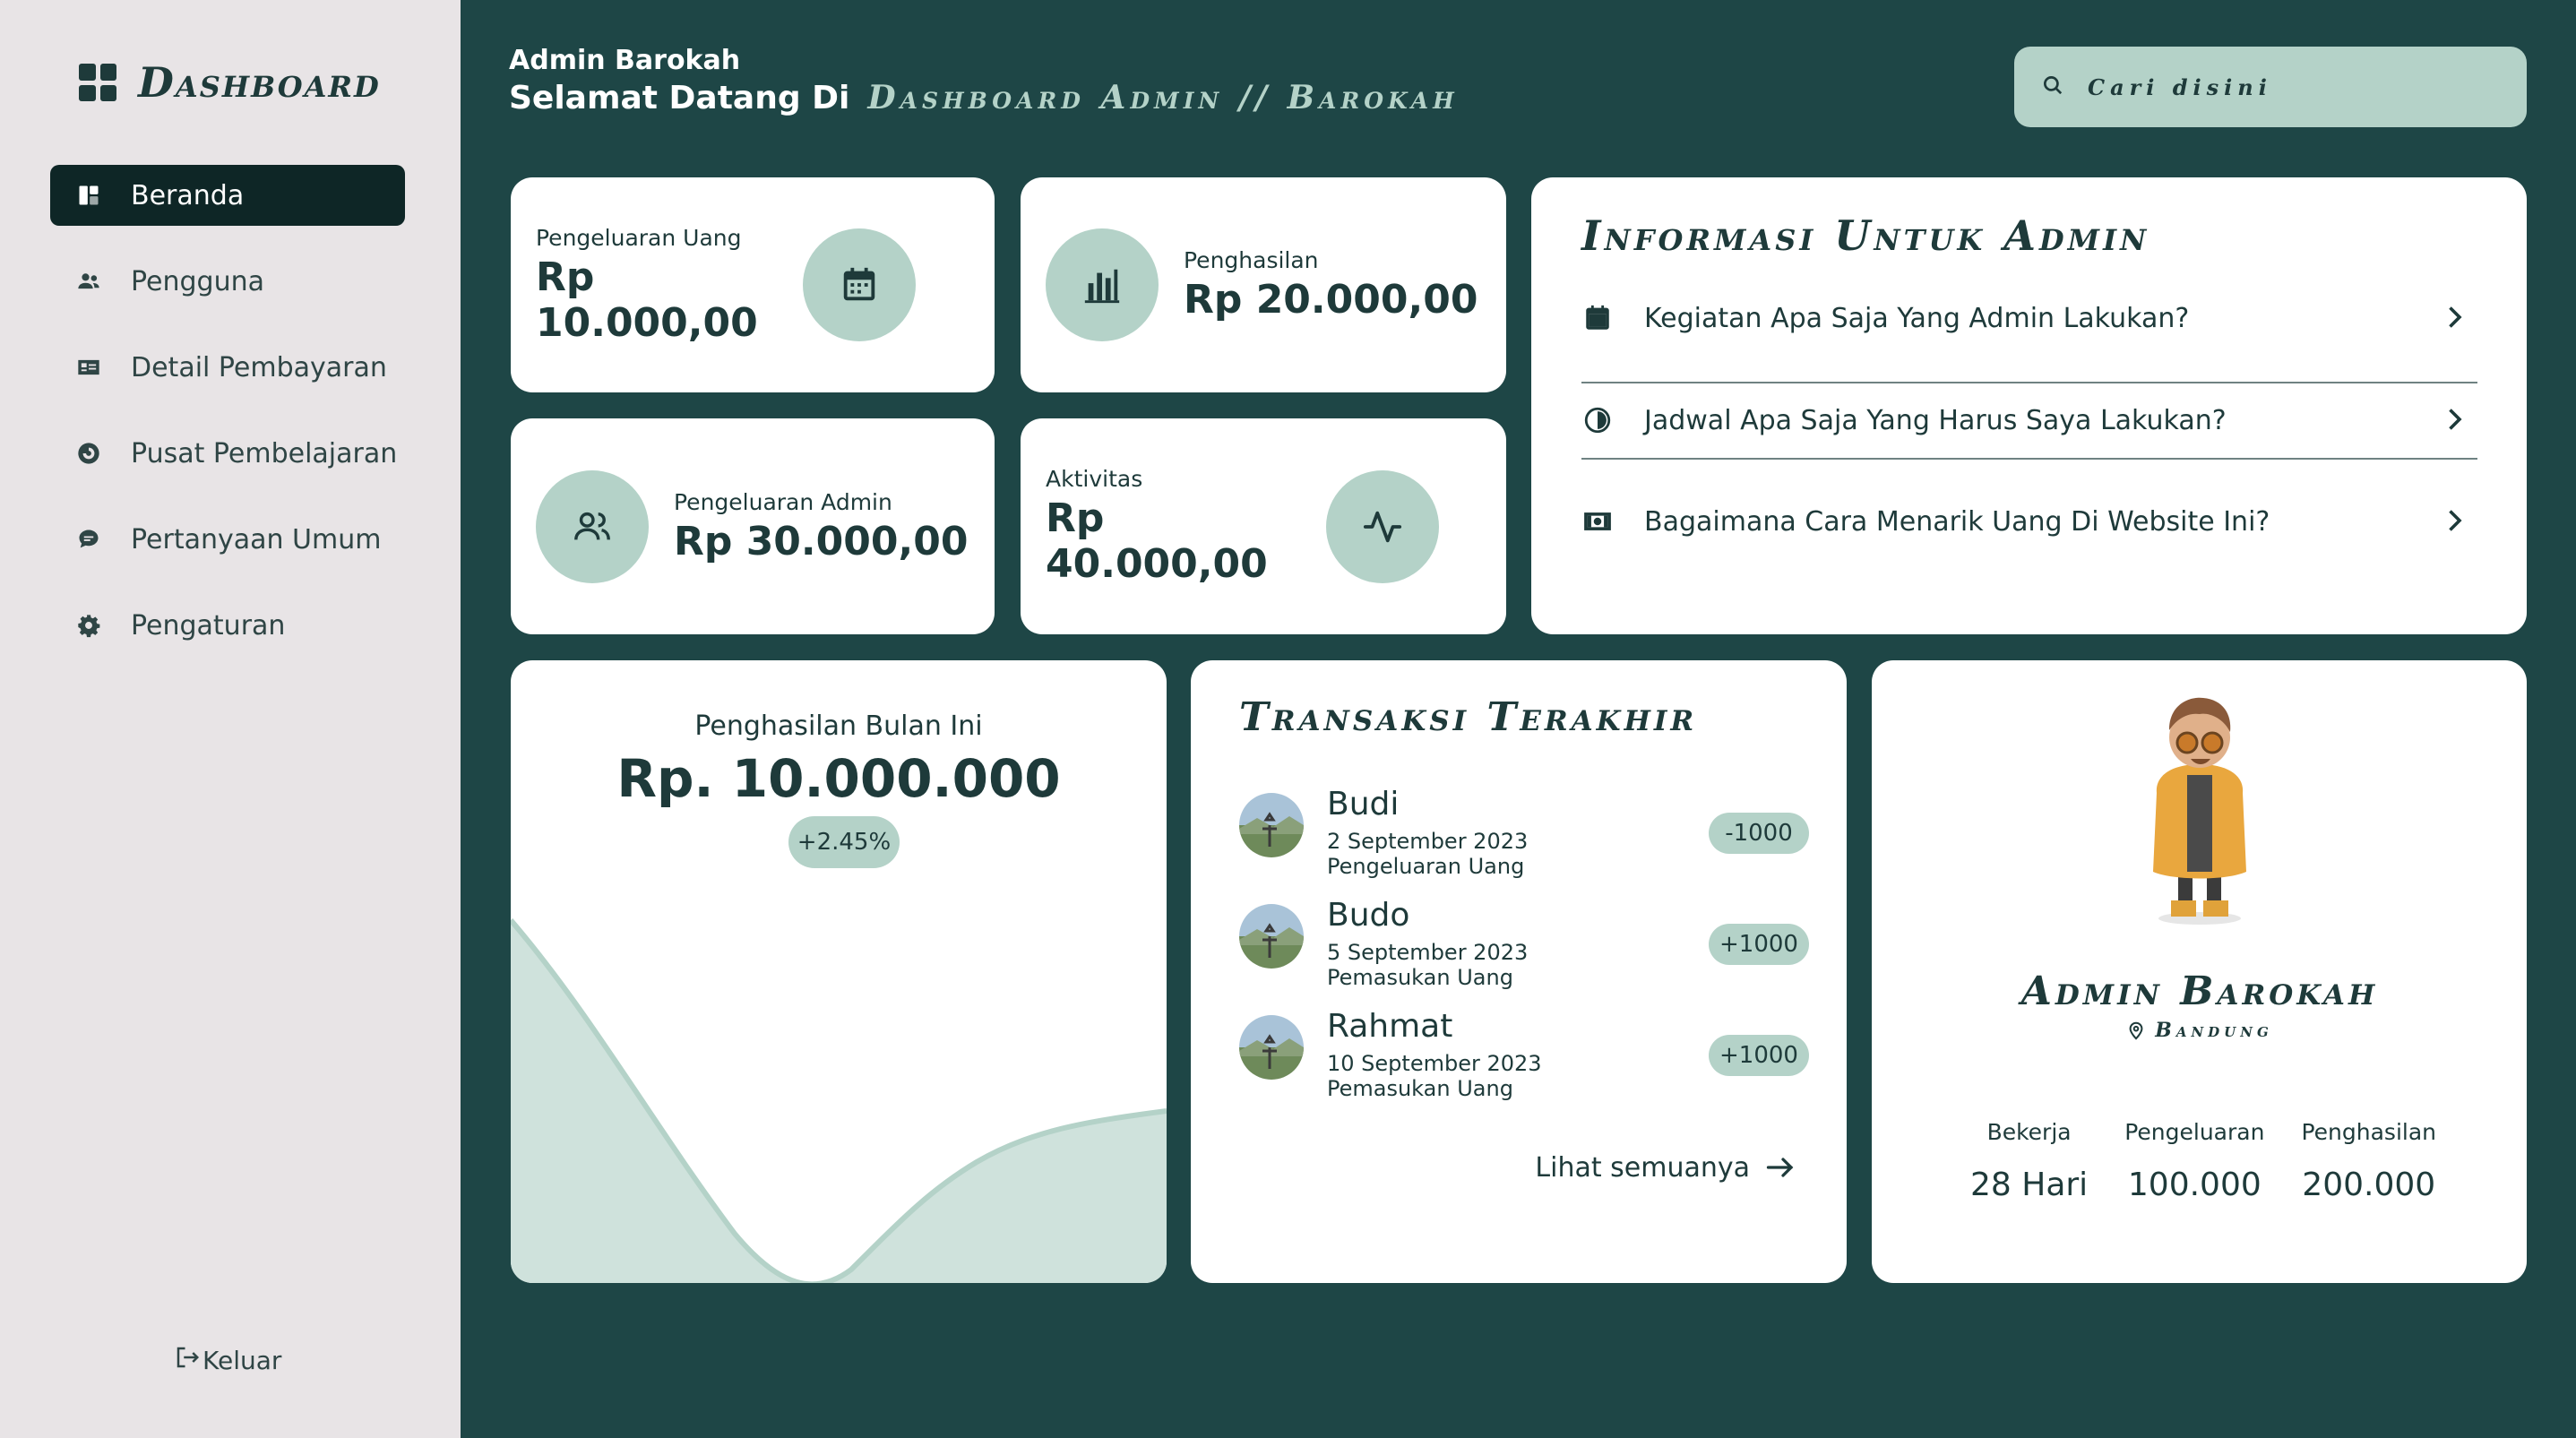 This screenshot has width=2576, height=1438. Describe the element at coordinates (1468, 717) in the screenshot. I see `transactions-title: Transaksi Terakhir` at that location.